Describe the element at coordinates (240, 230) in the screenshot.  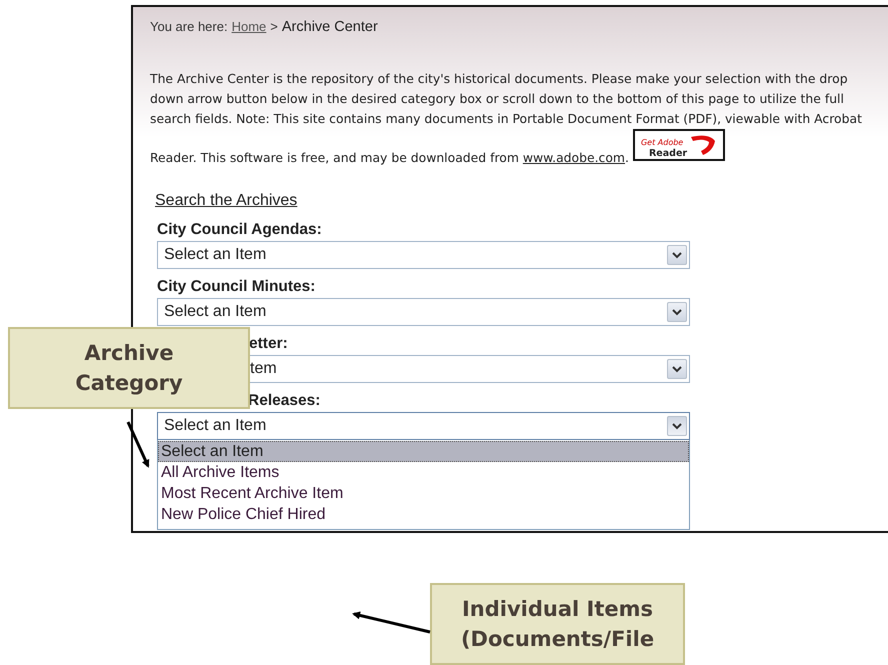
I see `category-label: City Council Agendas:` at that location.